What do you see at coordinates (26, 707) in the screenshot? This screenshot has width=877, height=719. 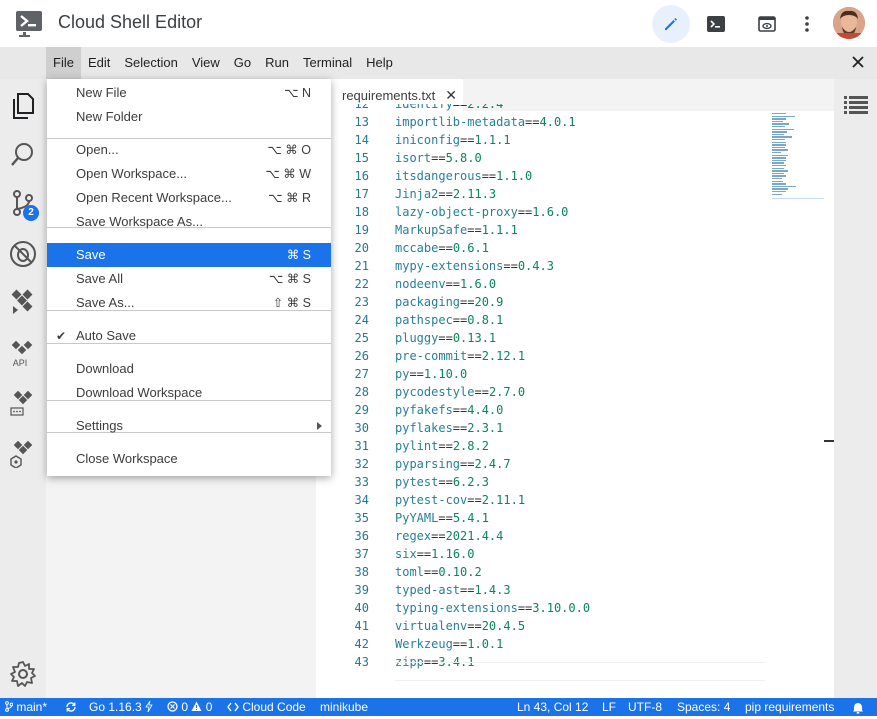 I see `branch-status: main*` at bounding box center [26, 707].